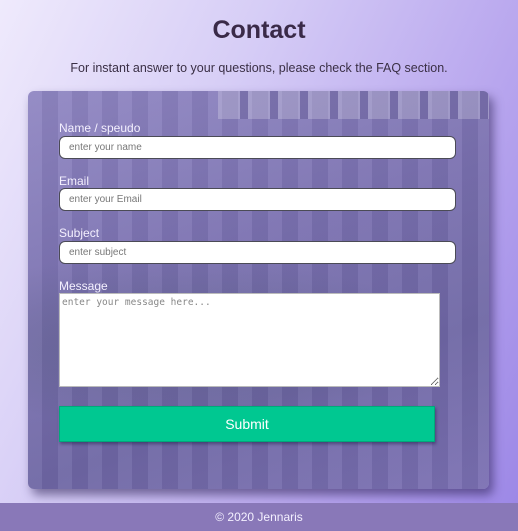  Describe the element at coordinates (74, 181) in the screenshot. I see `email-label: Email` at that location.